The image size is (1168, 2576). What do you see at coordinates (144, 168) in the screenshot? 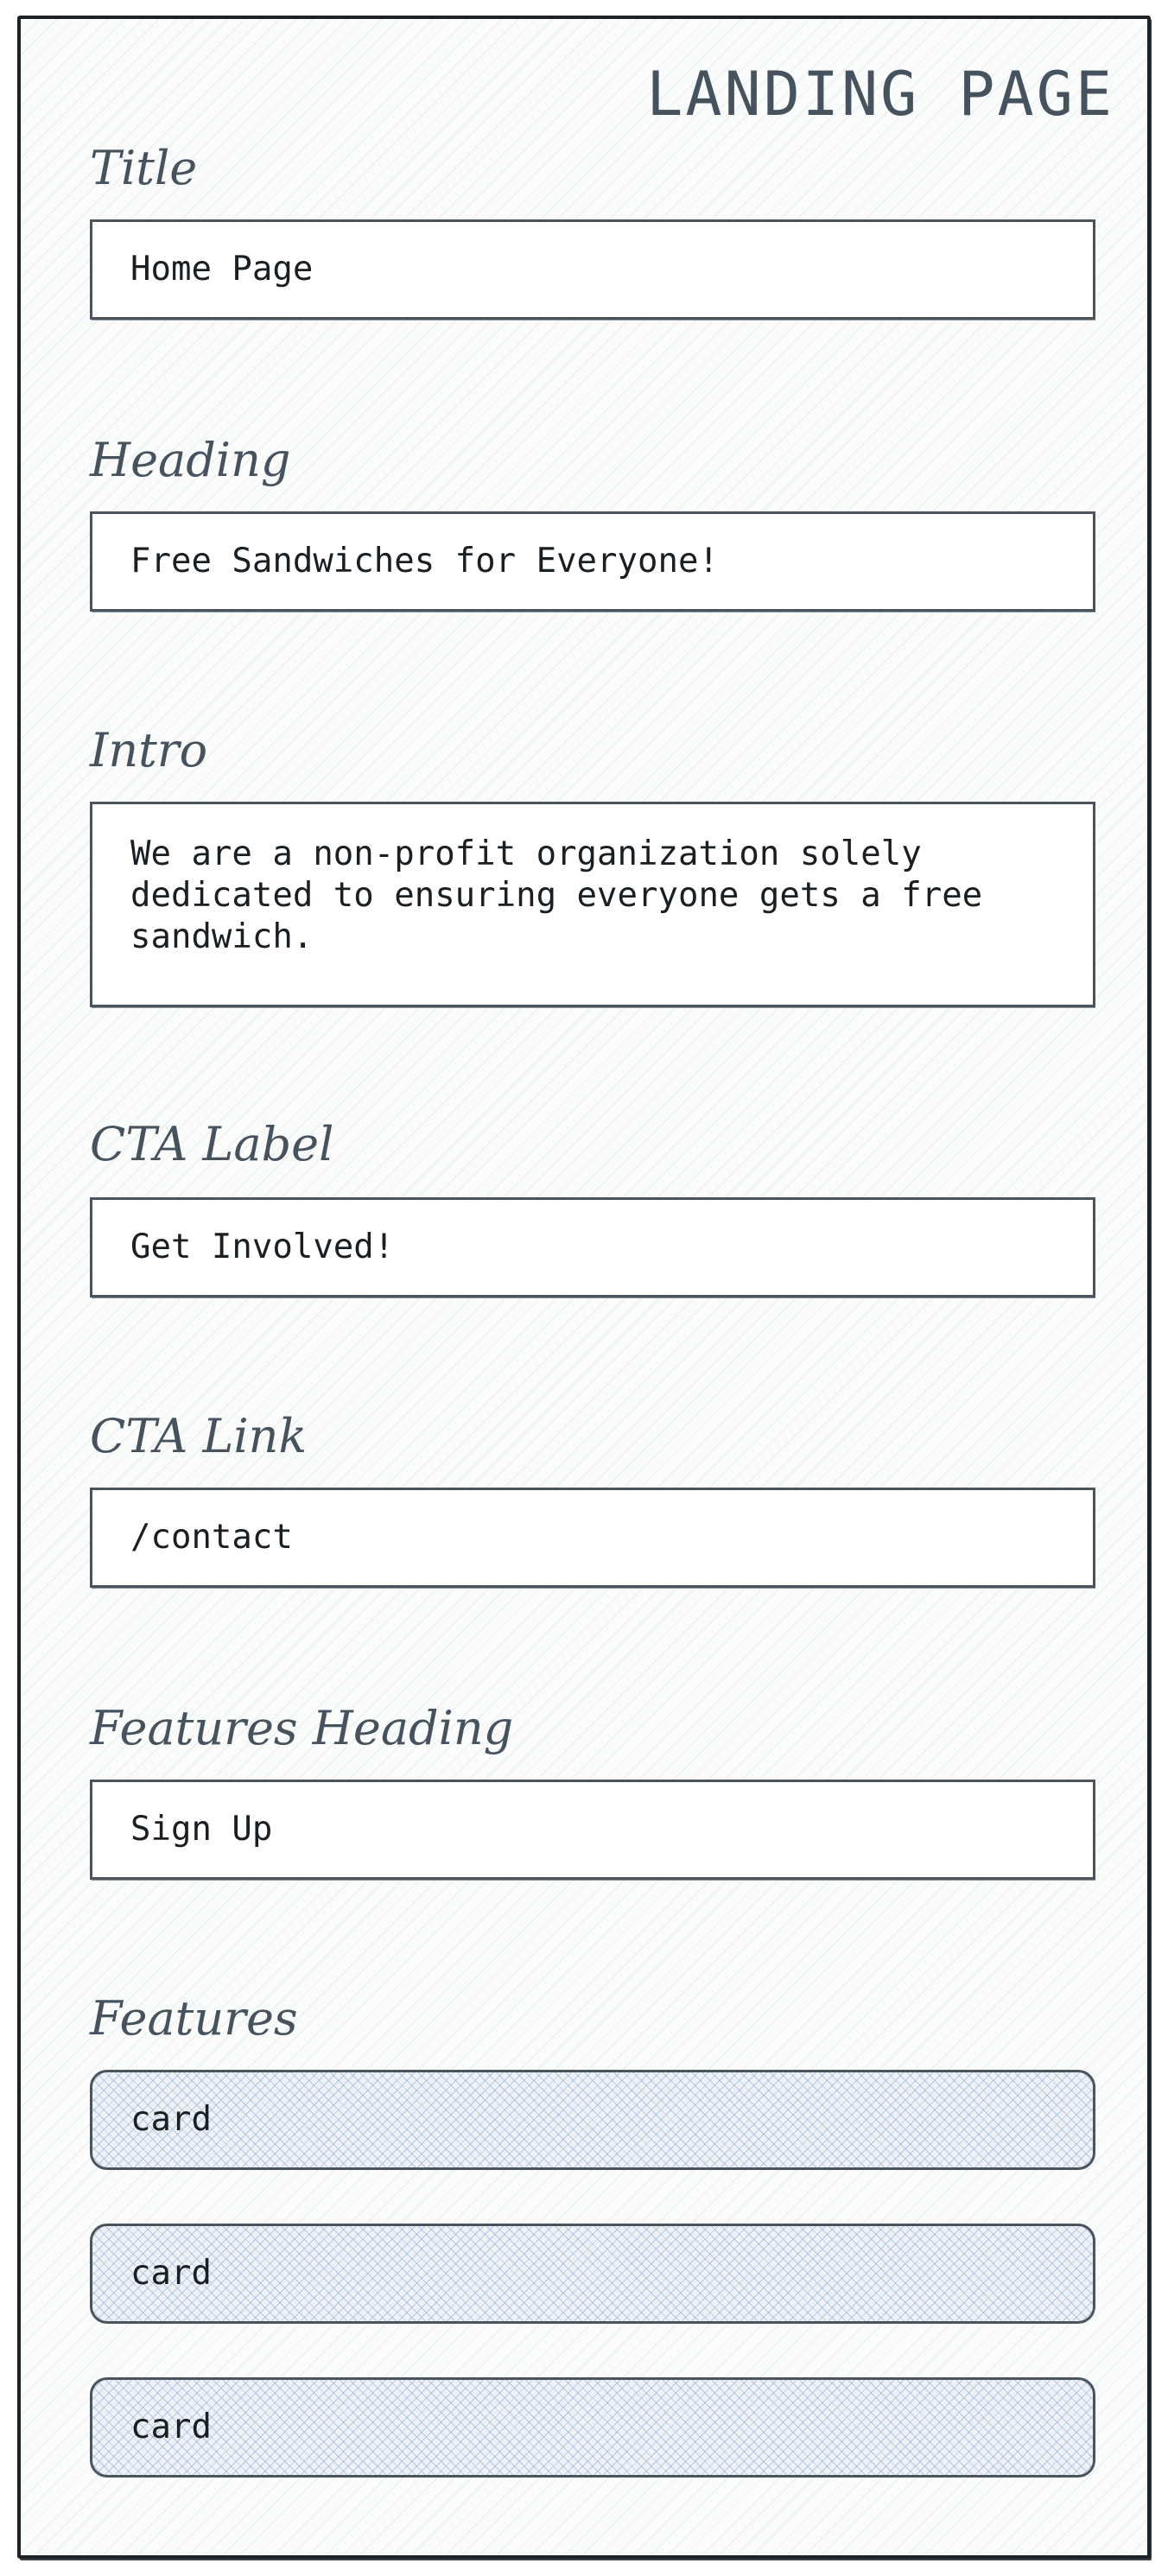
I see `title-label: Title` at bounding box center [144, 168].